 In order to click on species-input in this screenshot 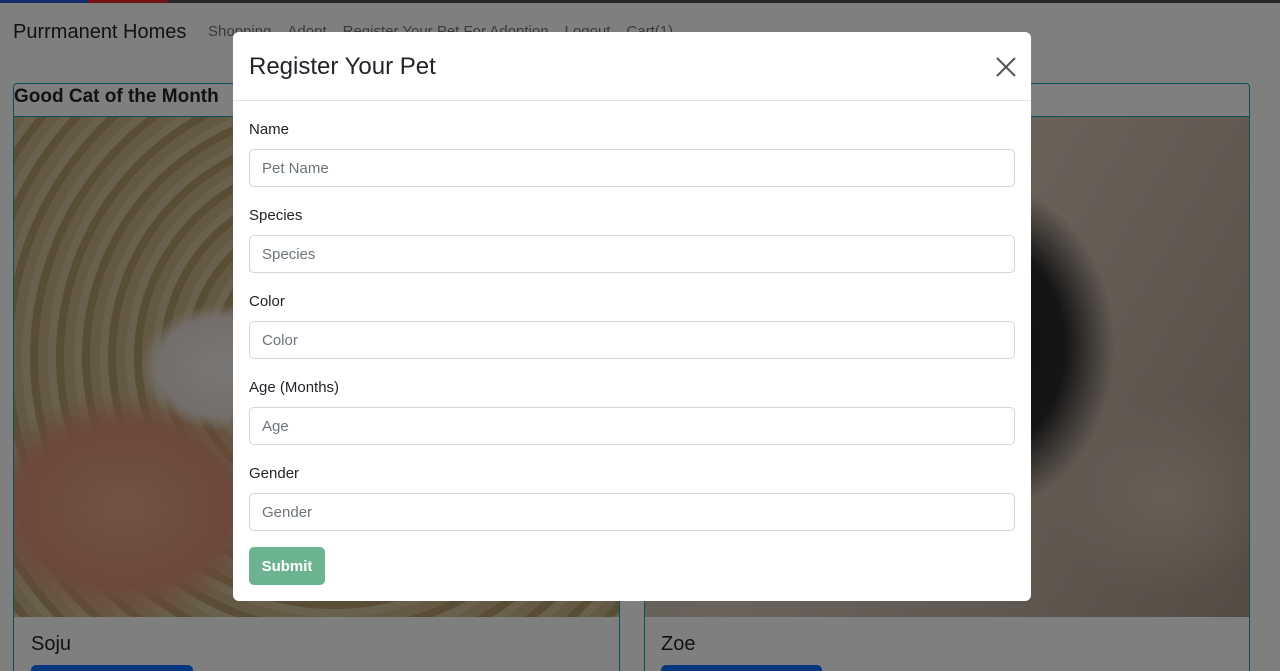, I will do `click(632, 254)`.